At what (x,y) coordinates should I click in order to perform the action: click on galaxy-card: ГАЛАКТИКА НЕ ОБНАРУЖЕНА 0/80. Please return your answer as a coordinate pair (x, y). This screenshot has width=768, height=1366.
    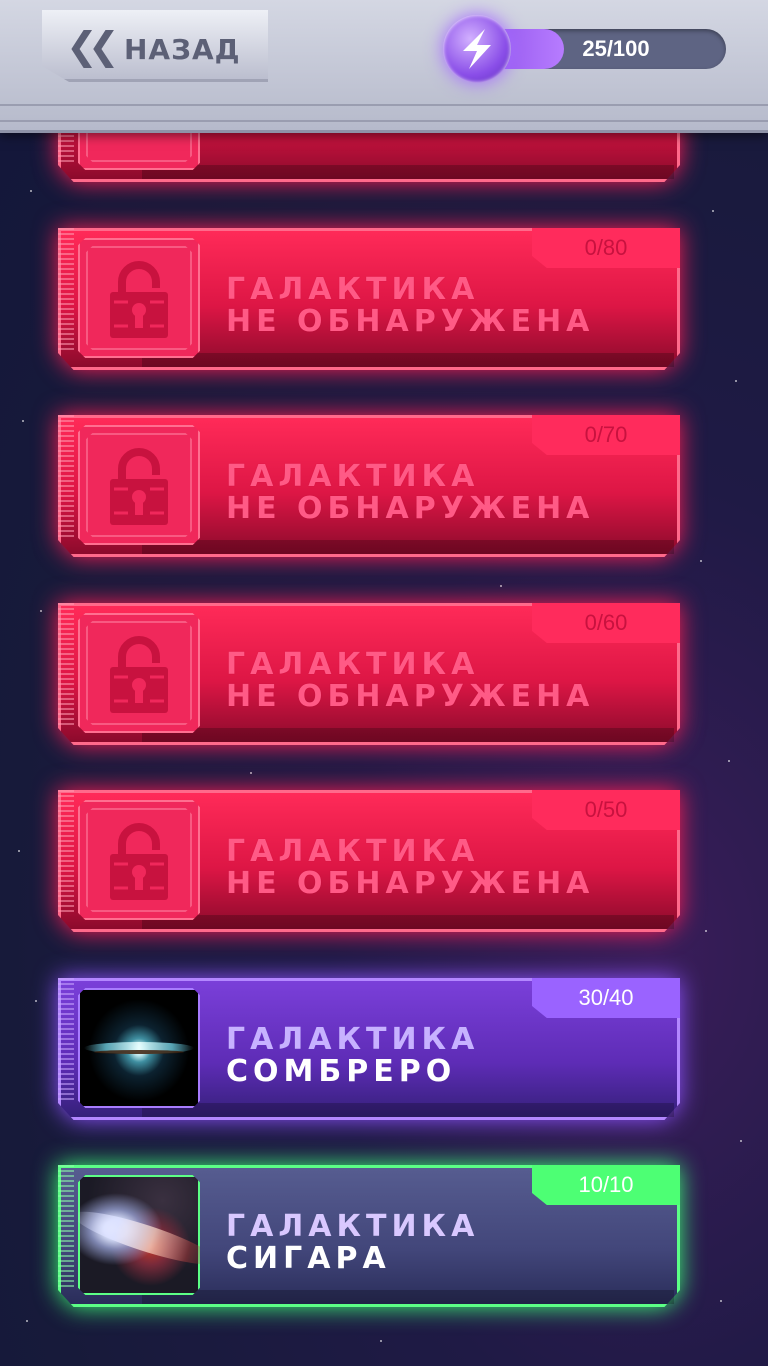
    Looking at the image, I should click on (369, 299).